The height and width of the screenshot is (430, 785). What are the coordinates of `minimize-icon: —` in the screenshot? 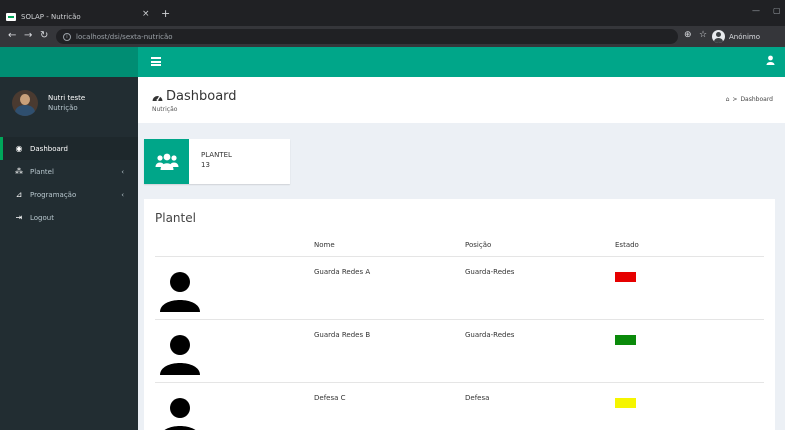 It's located at (756, 10).